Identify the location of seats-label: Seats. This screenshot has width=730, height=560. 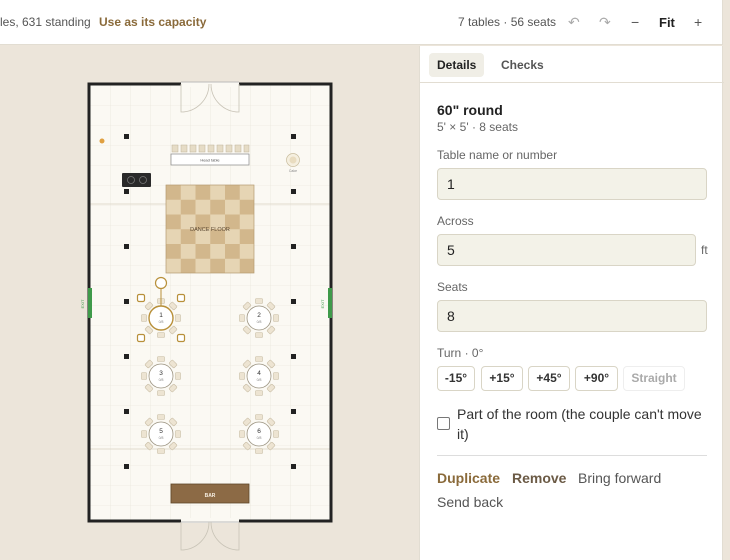
(452, 287).